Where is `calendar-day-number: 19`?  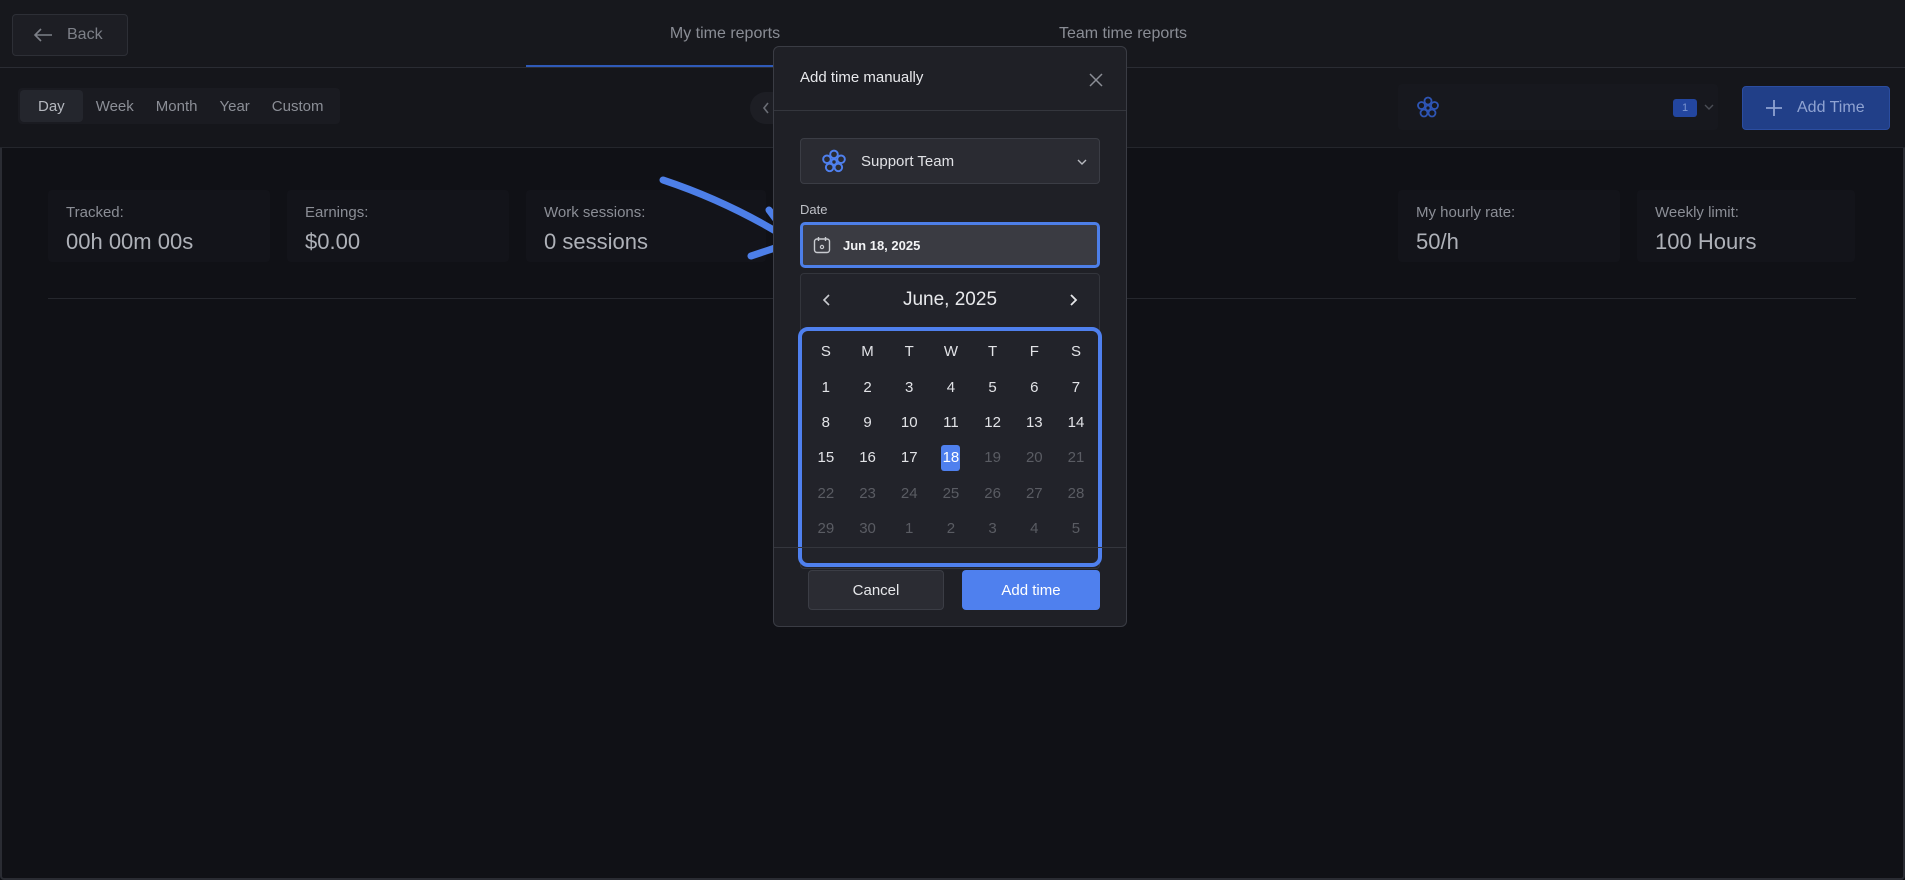
calendar-day-number: 19 is located at coordinates (992, 458).